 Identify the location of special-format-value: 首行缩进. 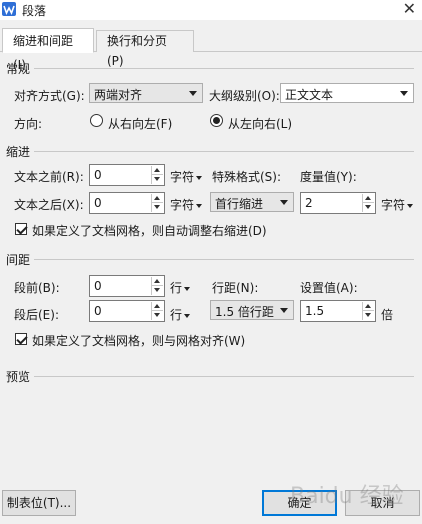
(239, 204).